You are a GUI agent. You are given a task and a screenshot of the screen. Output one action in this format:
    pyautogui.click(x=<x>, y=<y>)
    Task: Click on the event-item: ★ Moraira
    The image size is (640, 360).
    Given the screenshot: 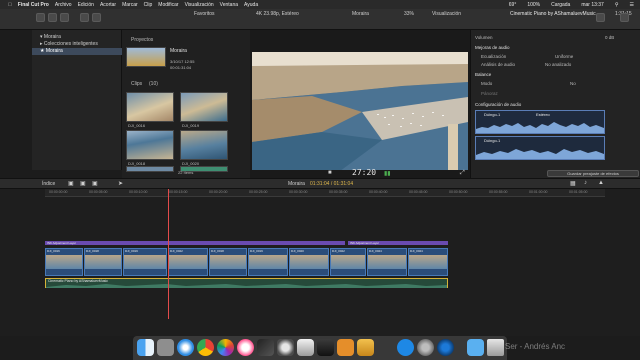 What is the action you would take?
    pyautogui.click(x=77, y=51)
    